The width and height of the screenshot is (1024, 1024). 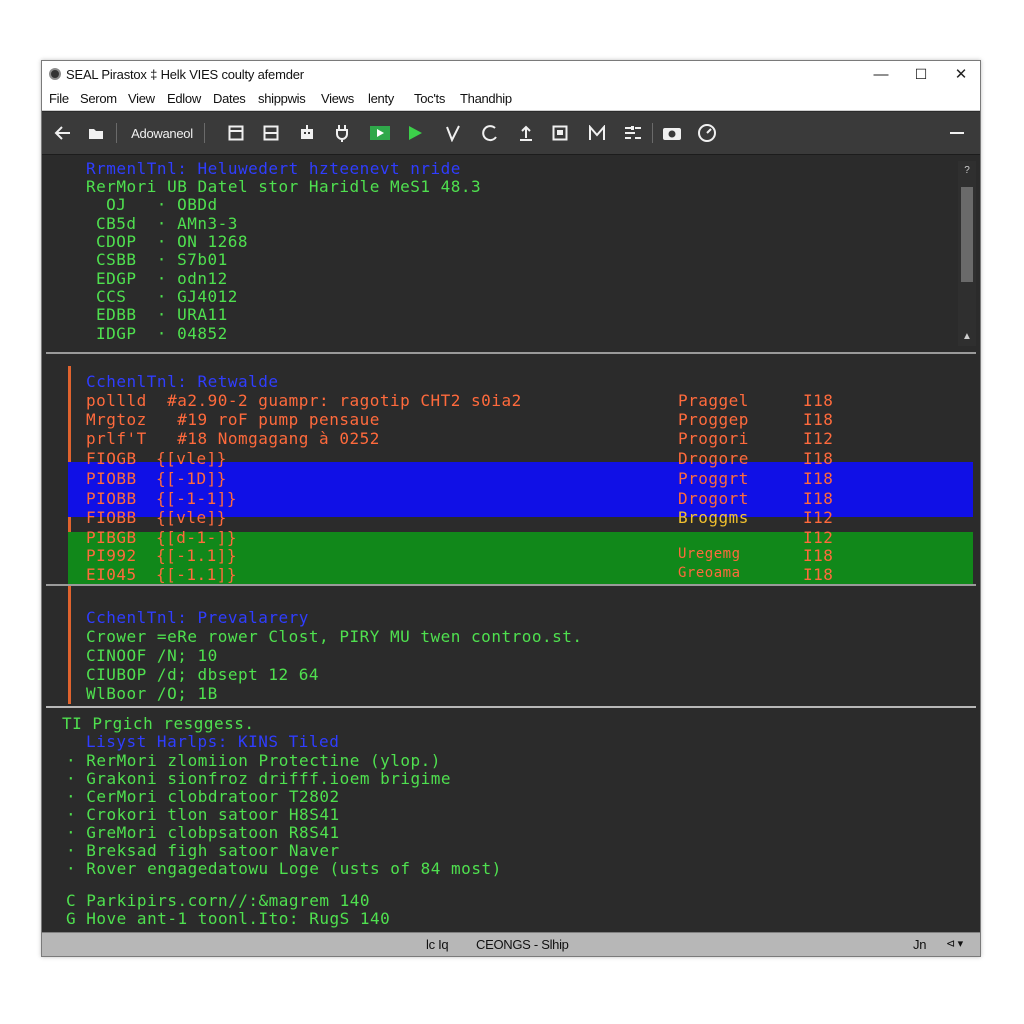 What do you see at coordinates (162, 133) in the screenshot?
I see `advanced-button: Adowaneol` at bounding box center [162, 133].